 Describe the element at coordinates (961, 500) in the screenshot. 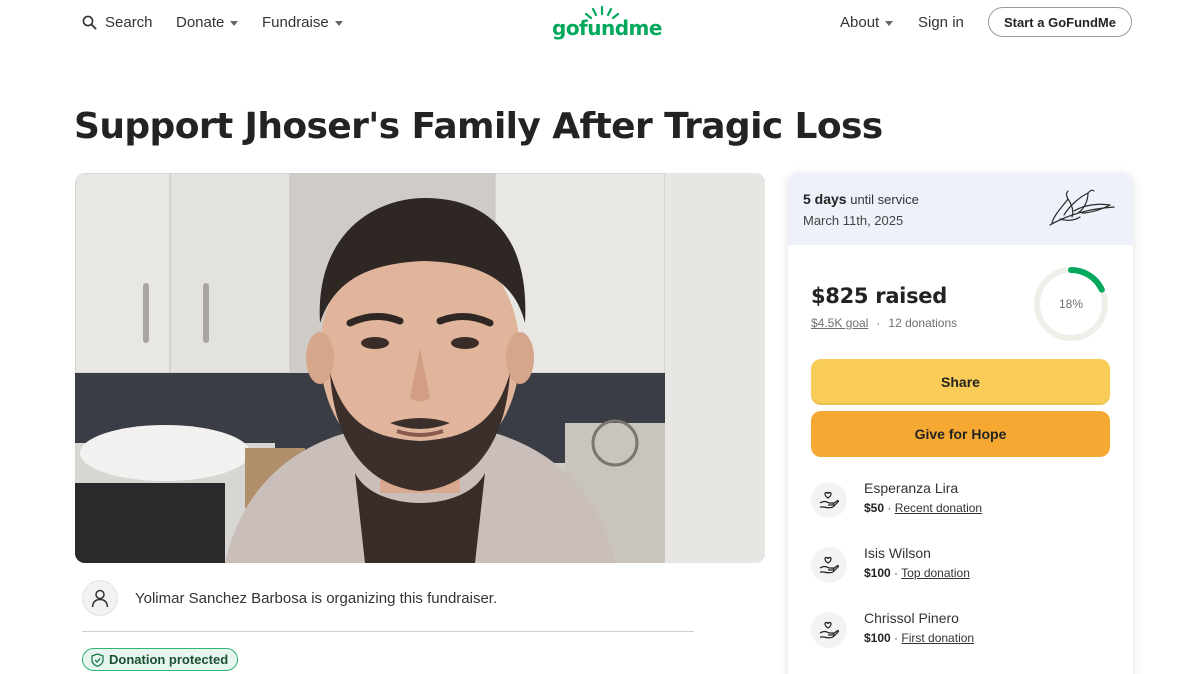

I see `donor-item: Esperanza Lira $50 · Recent donation` at that location.